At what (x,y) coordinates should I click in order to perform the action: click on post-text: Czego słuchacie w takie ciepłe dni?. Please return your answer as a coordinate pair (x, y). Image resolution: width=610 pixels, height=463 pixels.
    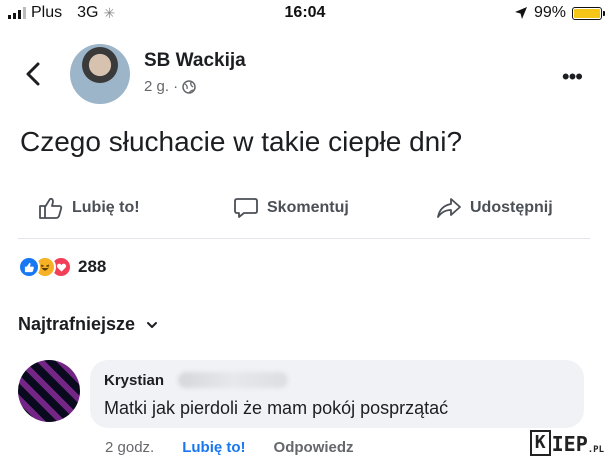
    Looking at the image, I should click on (241, 141).